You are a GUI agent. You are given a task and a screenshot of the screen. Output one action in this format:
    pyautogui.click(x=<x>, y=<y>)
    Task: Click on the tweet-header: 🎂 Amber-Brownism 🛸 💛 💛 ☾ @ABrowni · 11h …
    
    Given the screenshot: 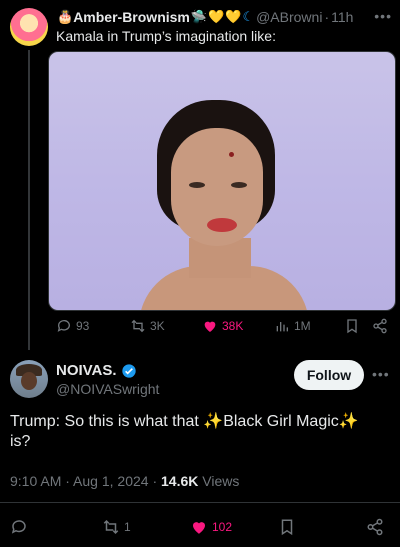 What is the action you would take?
    pyautogui.click(x=224, y=17)
    